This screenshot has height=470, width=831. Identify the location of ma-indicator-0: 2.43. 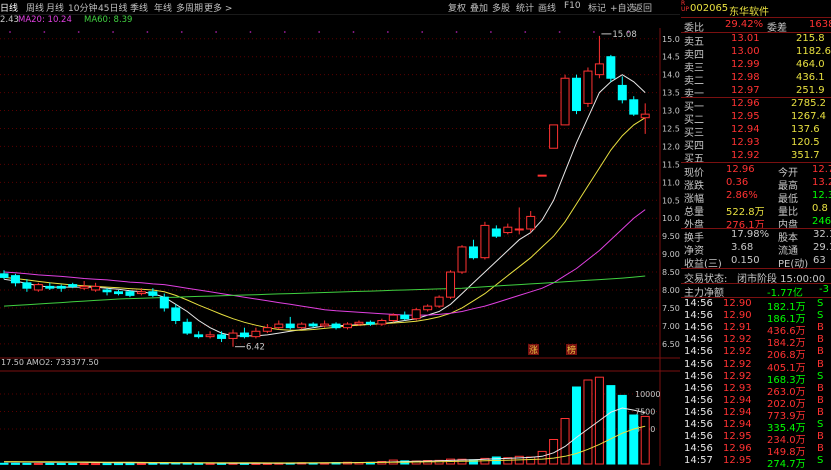
(9, 20).